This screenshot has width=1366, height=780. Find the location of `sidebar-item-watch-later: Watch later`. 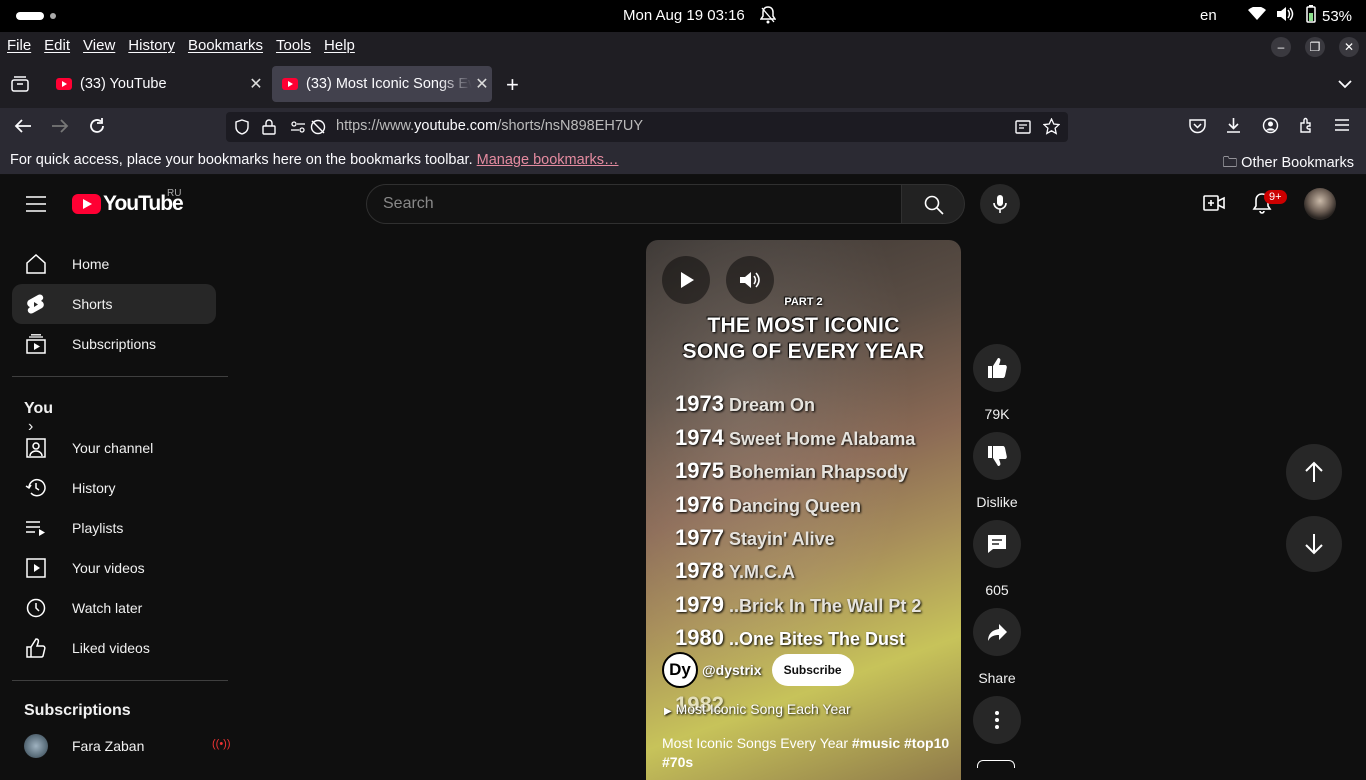

sidebar-item-watch-later: Watch later is located at coordinates (114, 608).